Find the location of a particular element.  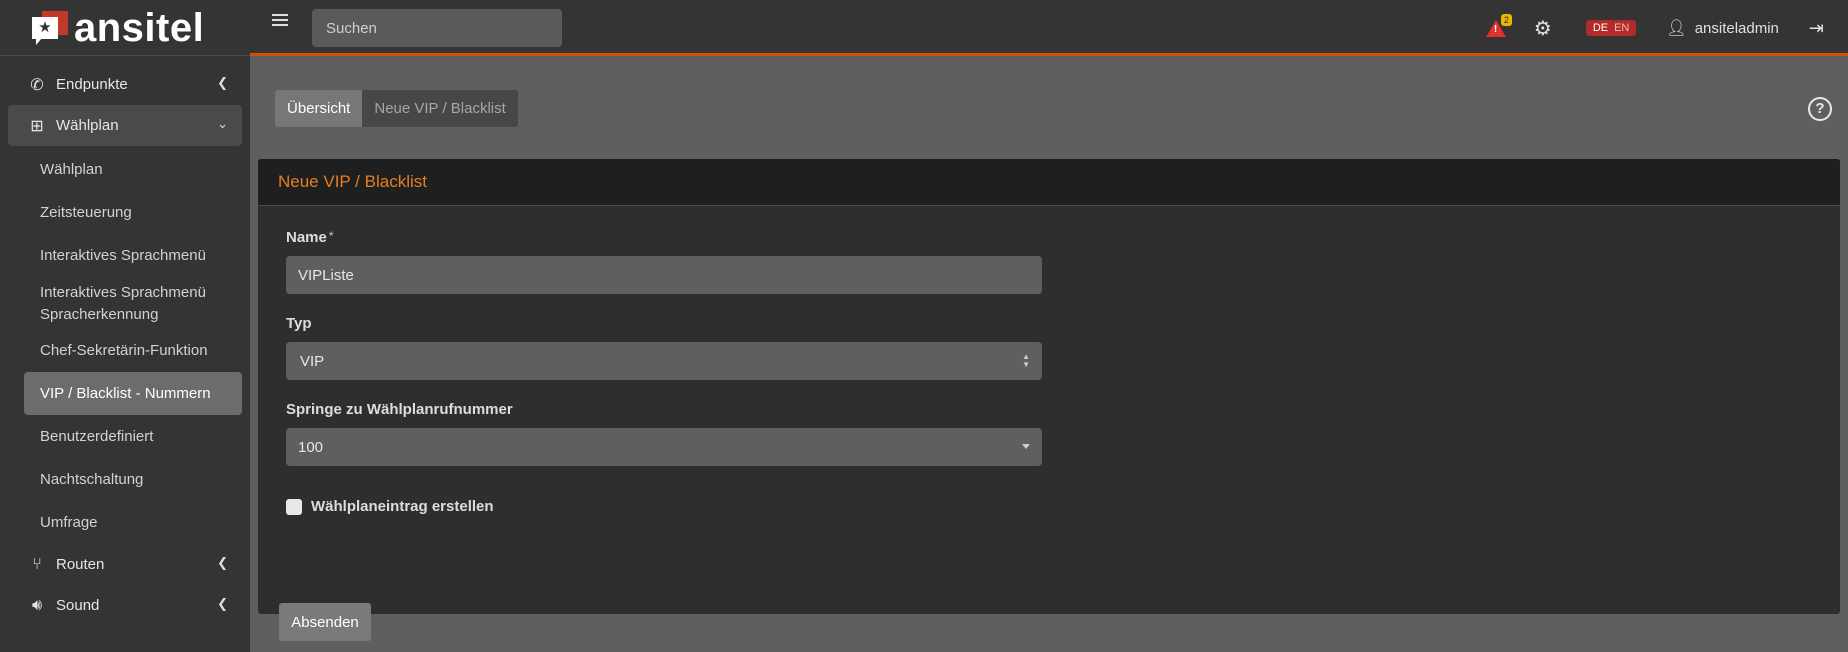

user-menu: 👤︎ ansiteladmin is located at coordinates (1722, 28).